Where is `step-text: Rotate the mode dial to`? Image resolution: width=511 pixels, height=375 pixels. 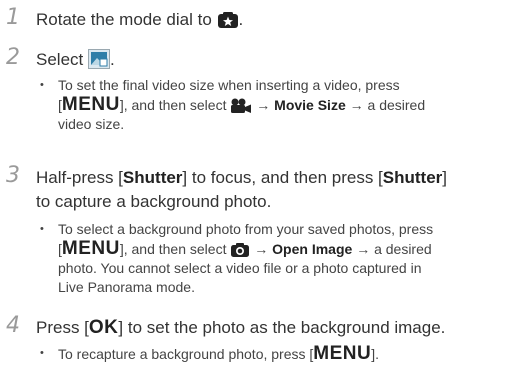 step-text: Rotate the mode dial to is located at coordinates (124, 19).